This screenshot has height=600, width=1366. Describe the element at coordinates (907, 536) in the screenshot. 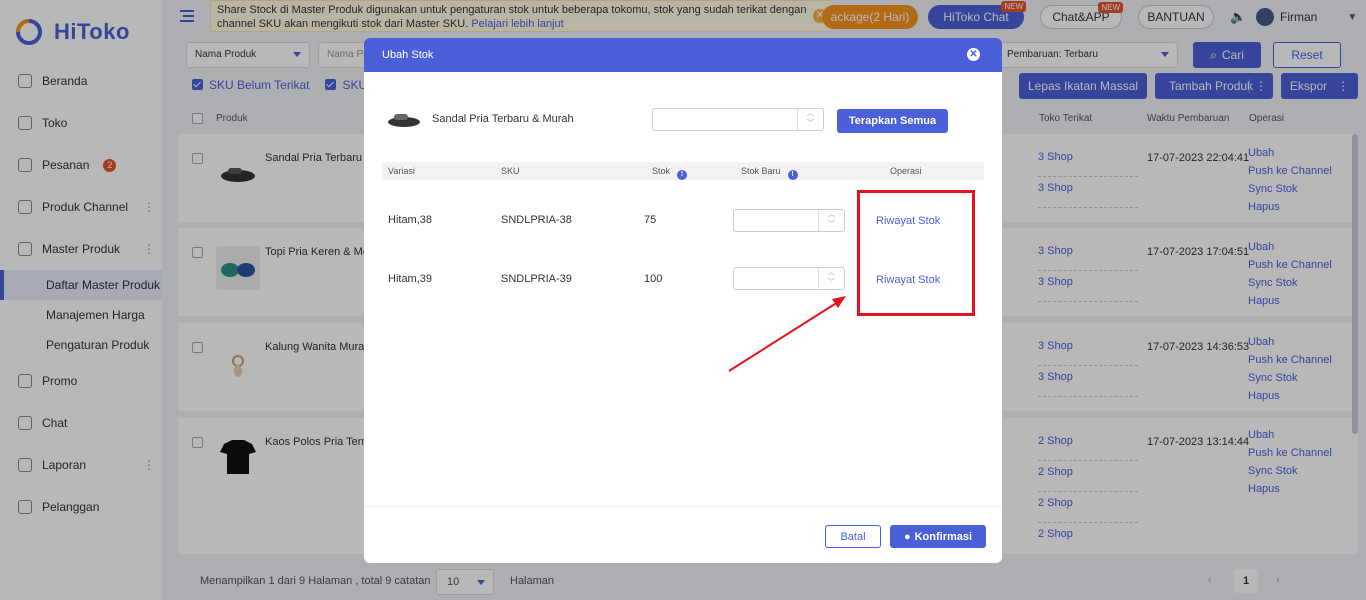

I see `check-circle-icon: ●` at that location.